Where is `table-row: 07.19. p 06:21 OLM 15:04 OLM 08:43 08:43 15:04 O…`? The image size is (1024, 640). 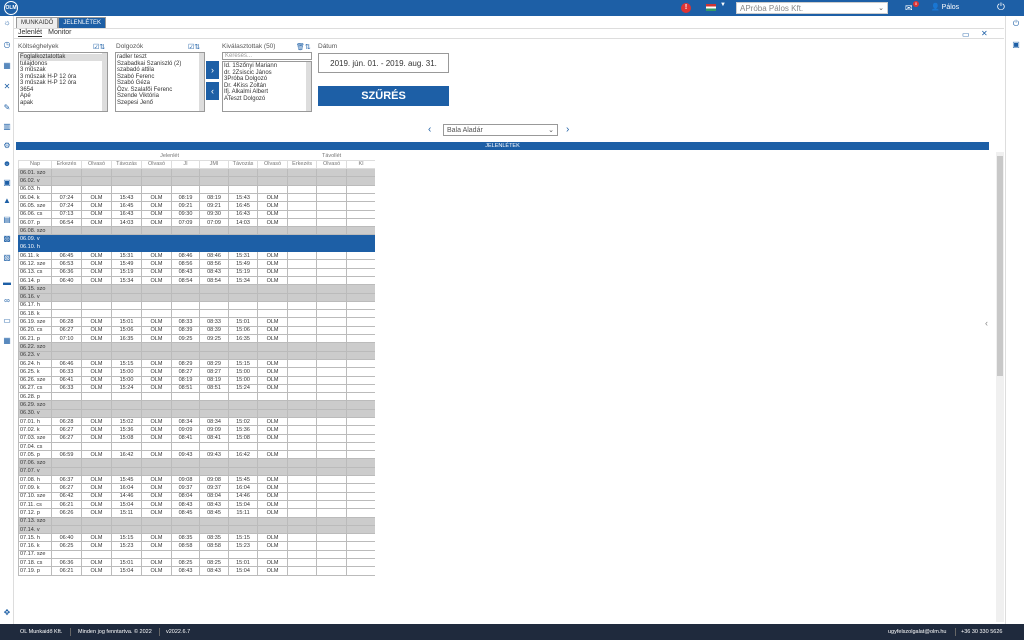
table-row: 07.19. p 06:21 OLM 15:04 OLM 08:43 08:43 15:04 O… is located at coordinates (196, 571).